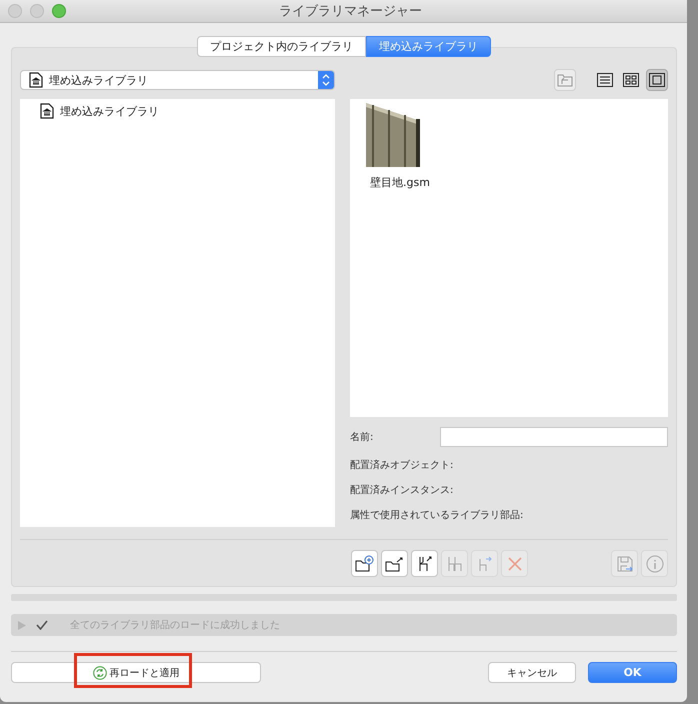 The width and height of the screenshot is (698, 704). I want to click on detail-label: 配置済みオブジェクト:, so click(402, 465).